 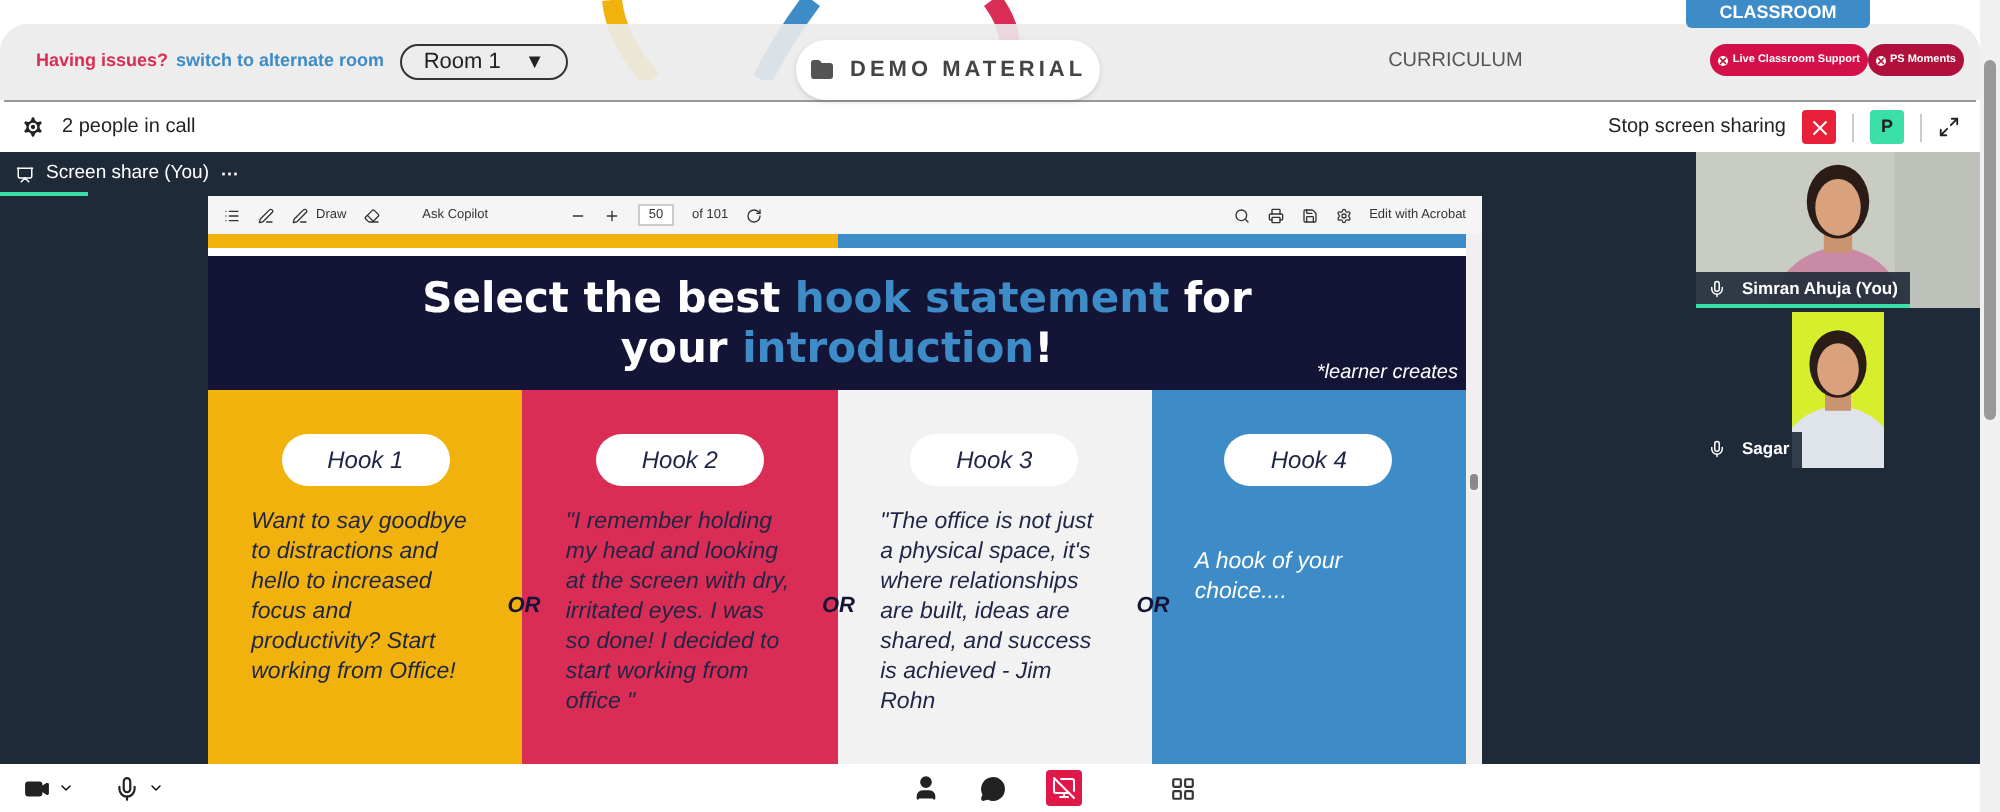 I want to click on classroom-tab: CLASSROOM, so click(x=1778, y=14).